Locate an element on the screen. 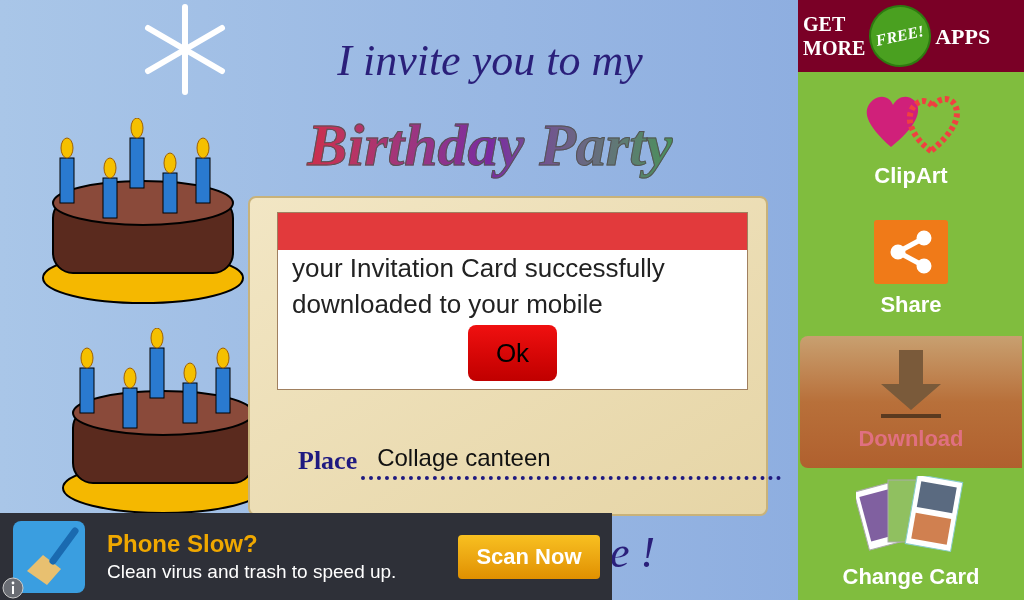  closing-text: e ! is located at coordinates (633, 553).